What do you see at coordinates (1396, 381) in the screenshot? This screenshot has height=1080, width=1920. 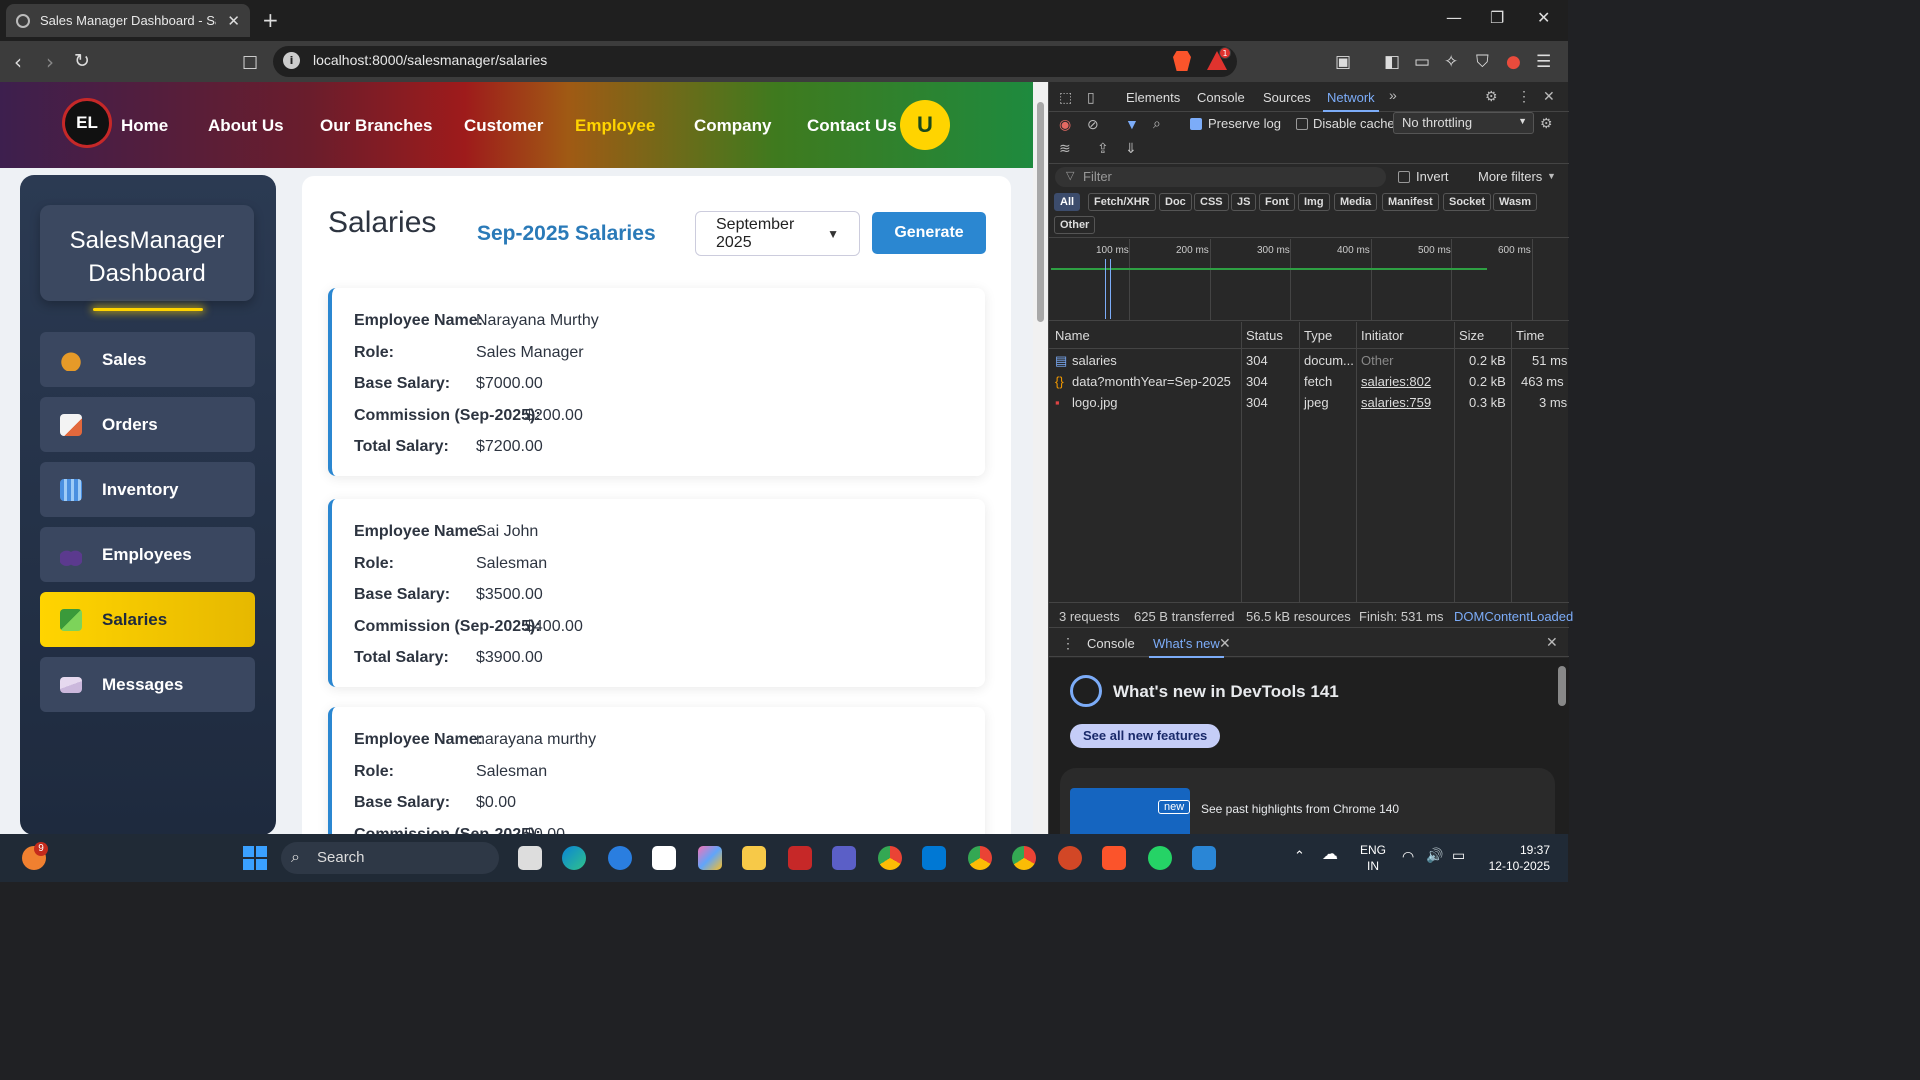 I see `request-initiator-link: salaries:802` at bounding box center [1396, 381].